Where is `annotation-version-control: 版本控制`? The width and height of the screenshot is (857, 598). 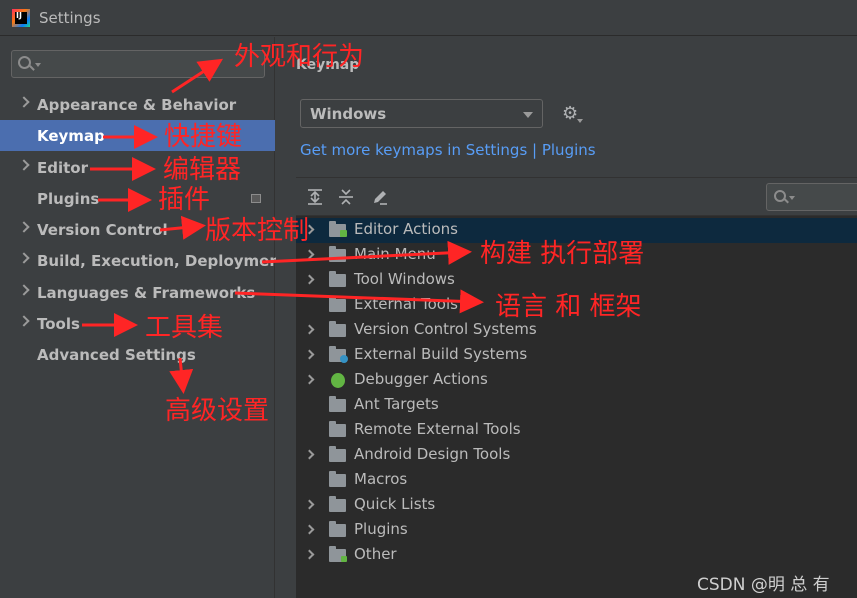 annotation-version-control: 版本控制 is located at coordinates (257, 231).